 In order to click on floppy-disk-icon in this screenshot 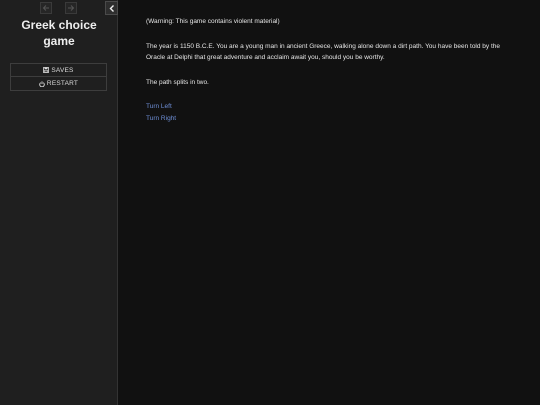, I will do `click(46, 70)`.